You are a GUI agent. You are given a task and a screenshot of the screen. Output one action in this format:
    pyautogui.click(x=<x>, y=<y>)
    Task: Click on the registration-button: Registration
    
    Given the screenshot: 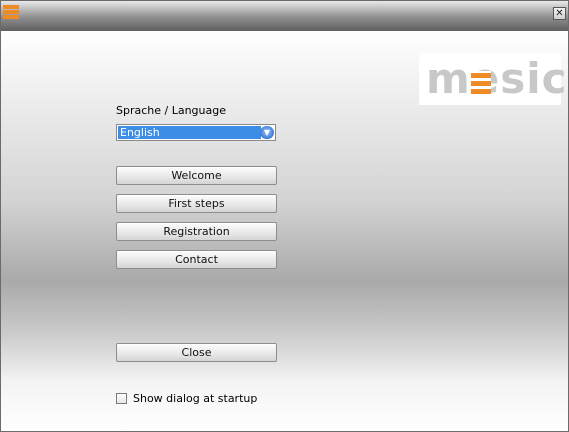 What is the action you would take?
    pyautogui.click(x=196, y=231)
    